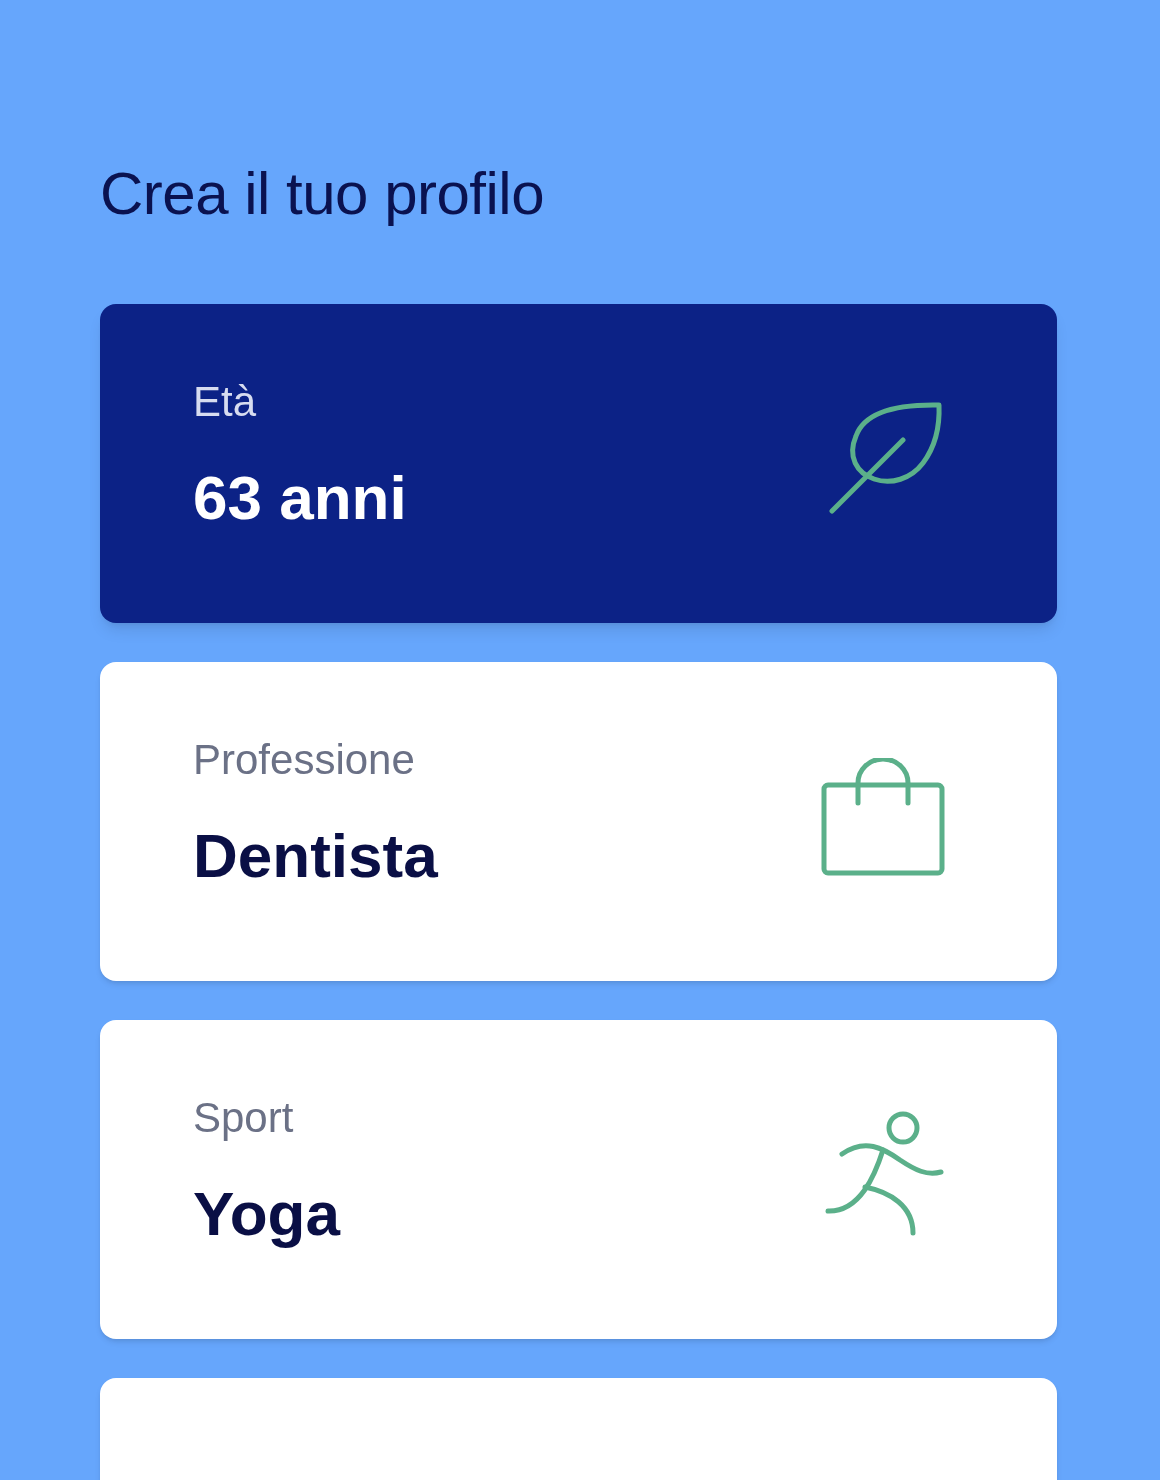 The height and width of the screenshot is (1480, 1160). What do you see at coordinates (266, 1213) in the screenshot?
I see `field-value: Yoga` at bounding box center [266, 1213].